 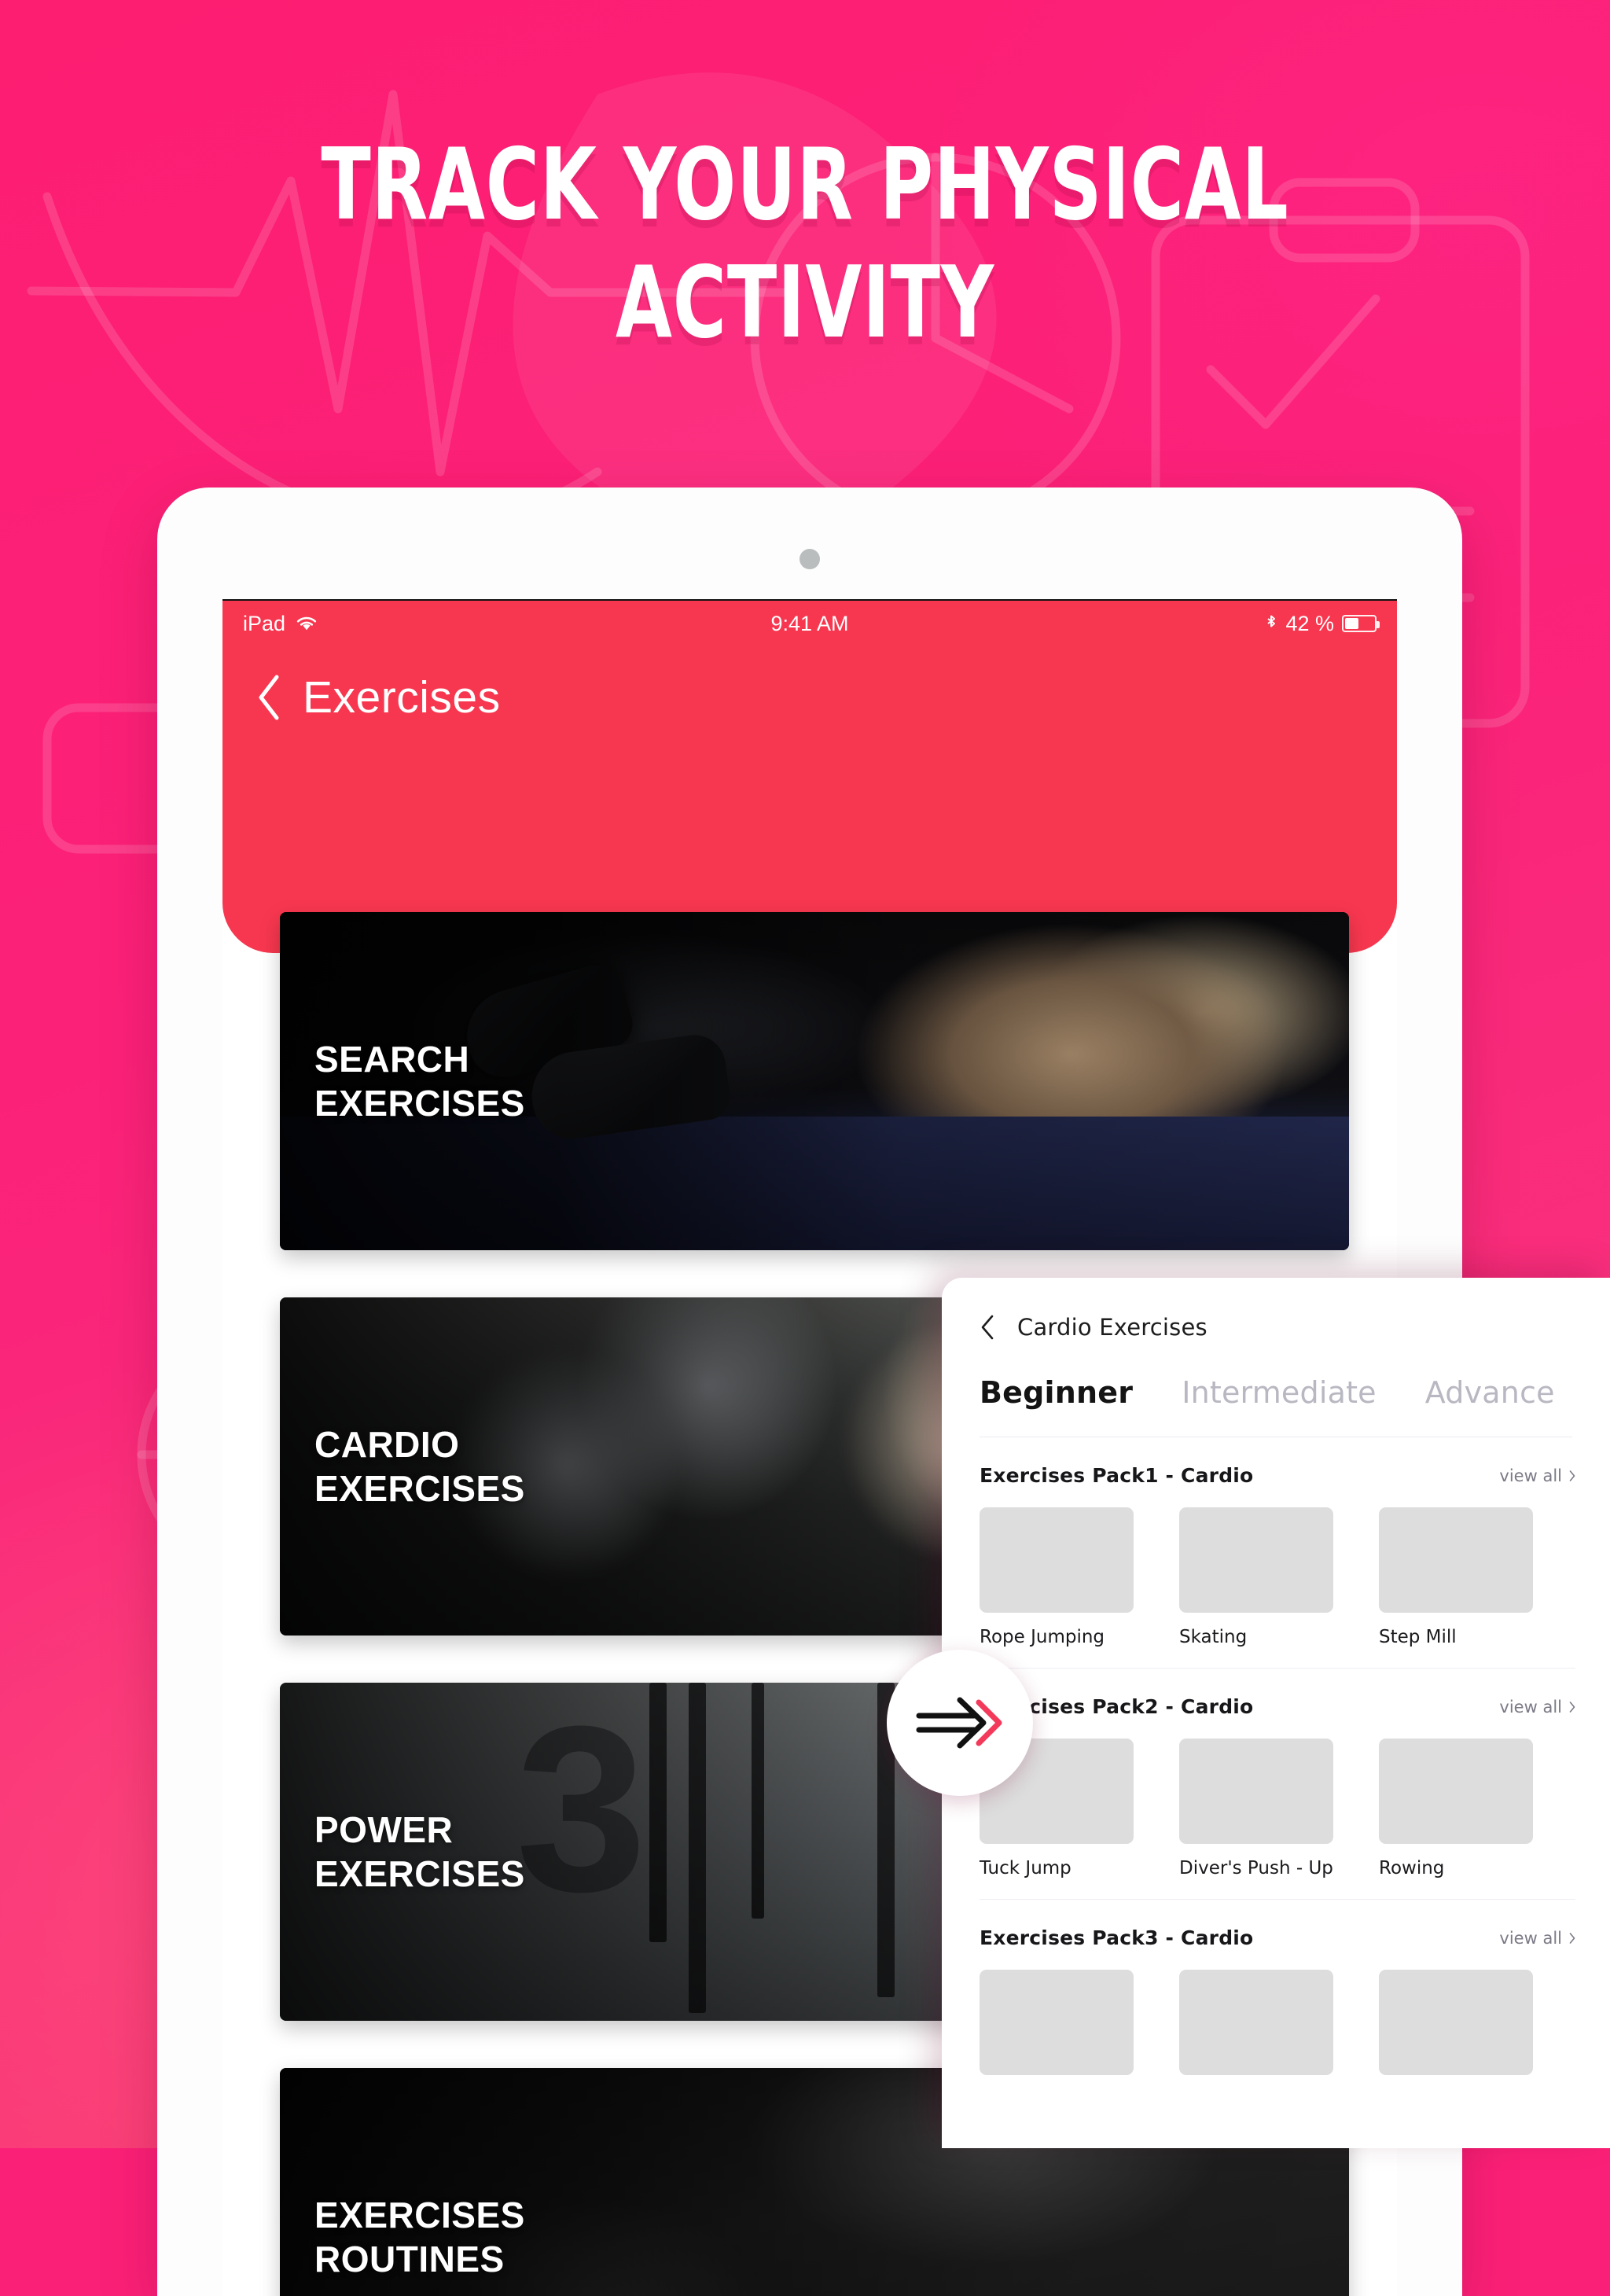 I want to click on thumb-image-divers-push-up, so click(x=1256, y=1791).